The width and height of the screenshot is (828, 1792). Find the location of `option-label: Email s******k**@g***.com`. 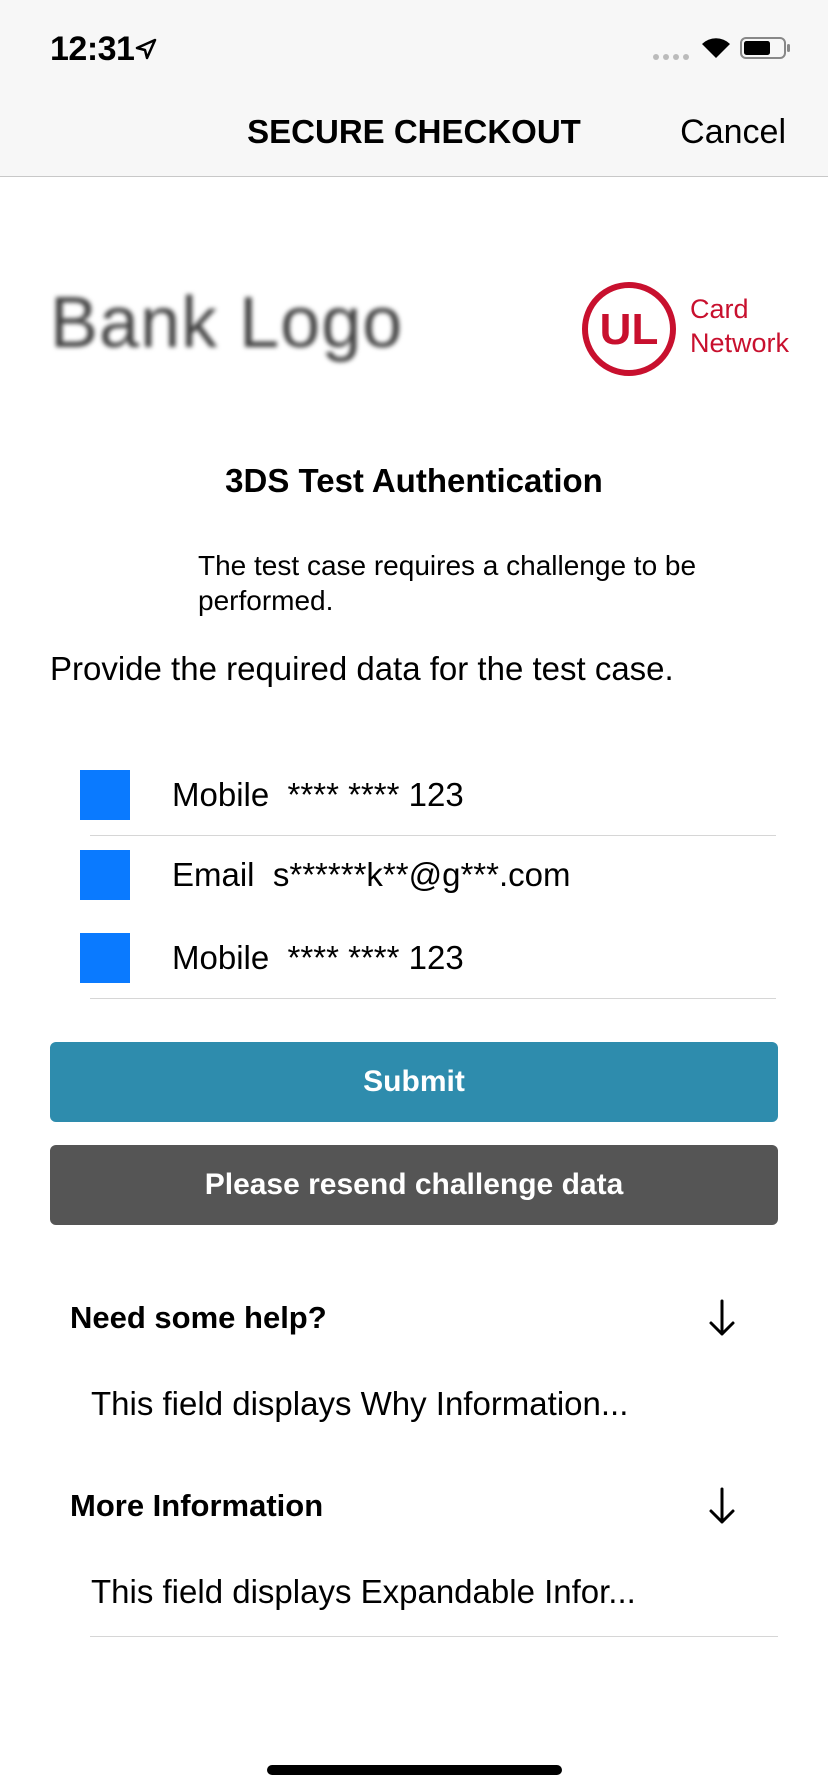

option-label: Email s******k**@g***.com is located at coordinates (371, 874).